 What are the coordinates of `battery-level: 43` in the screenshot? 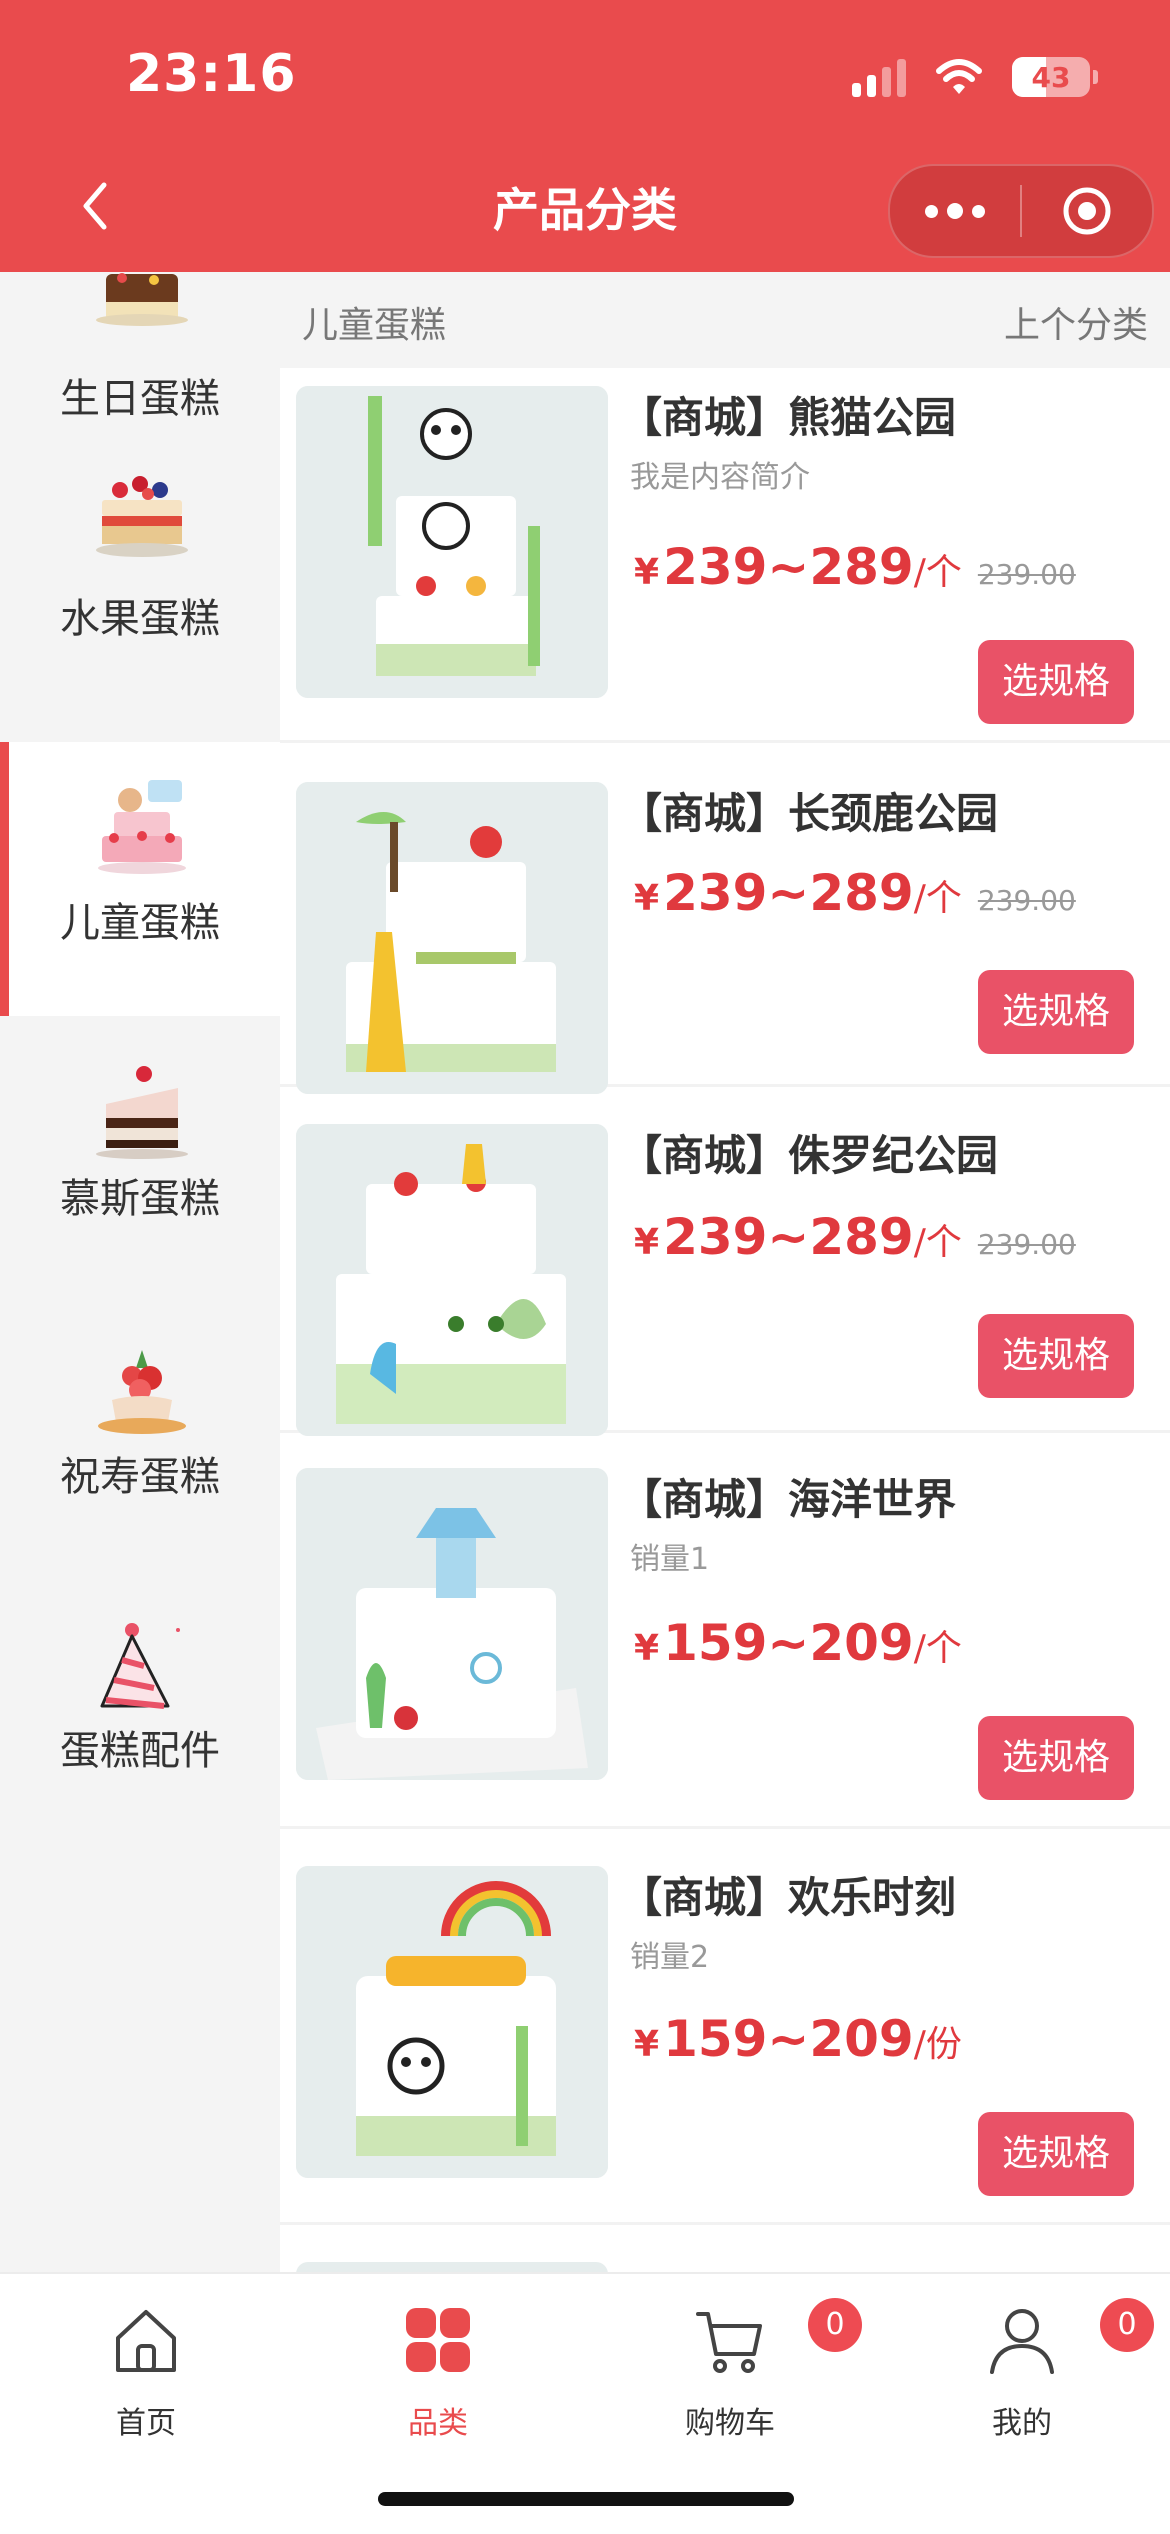 It's located at (1051, 77).